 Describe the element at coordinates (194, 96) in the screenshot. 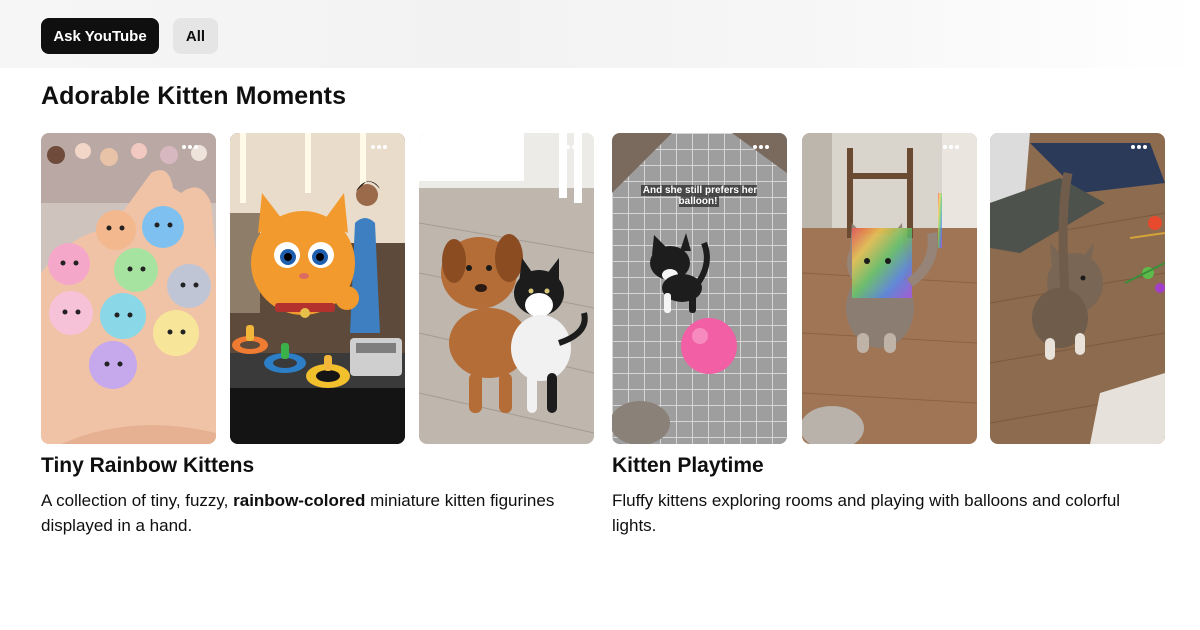

I see `section-title: Adorable Kitten Moments` at that location.